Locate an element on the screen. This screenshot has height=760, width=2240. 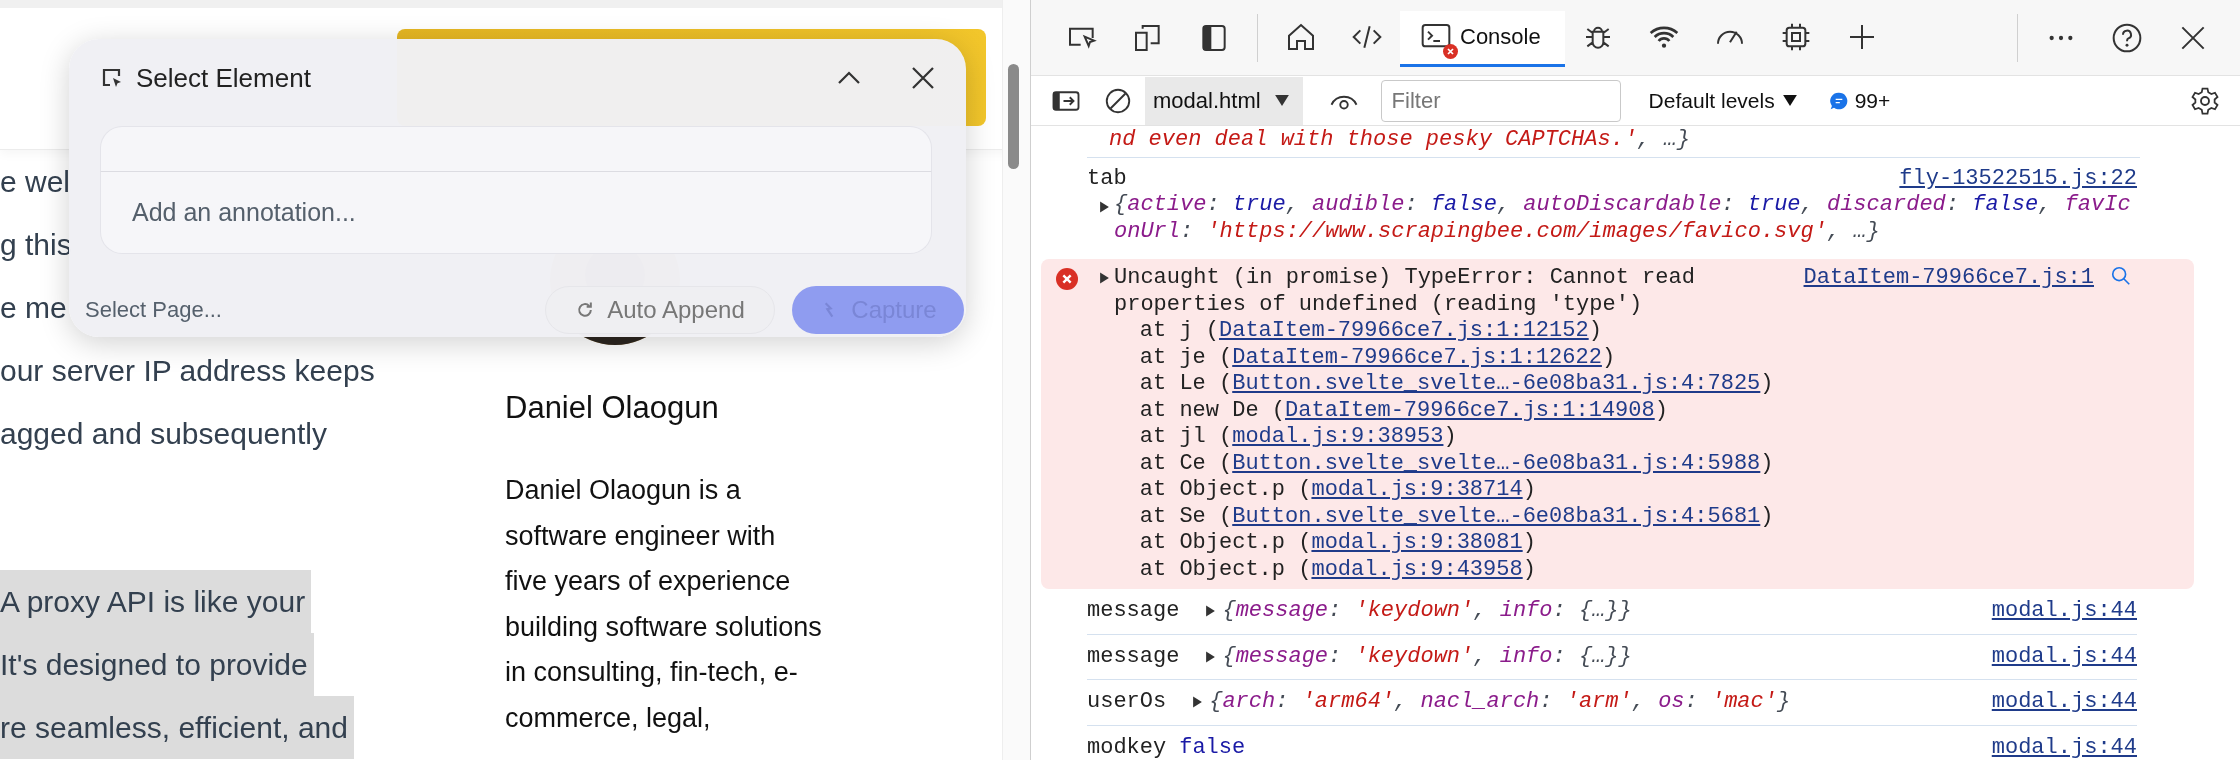
author-name: Daniel Olaogun is located at coordinates (612, 408).